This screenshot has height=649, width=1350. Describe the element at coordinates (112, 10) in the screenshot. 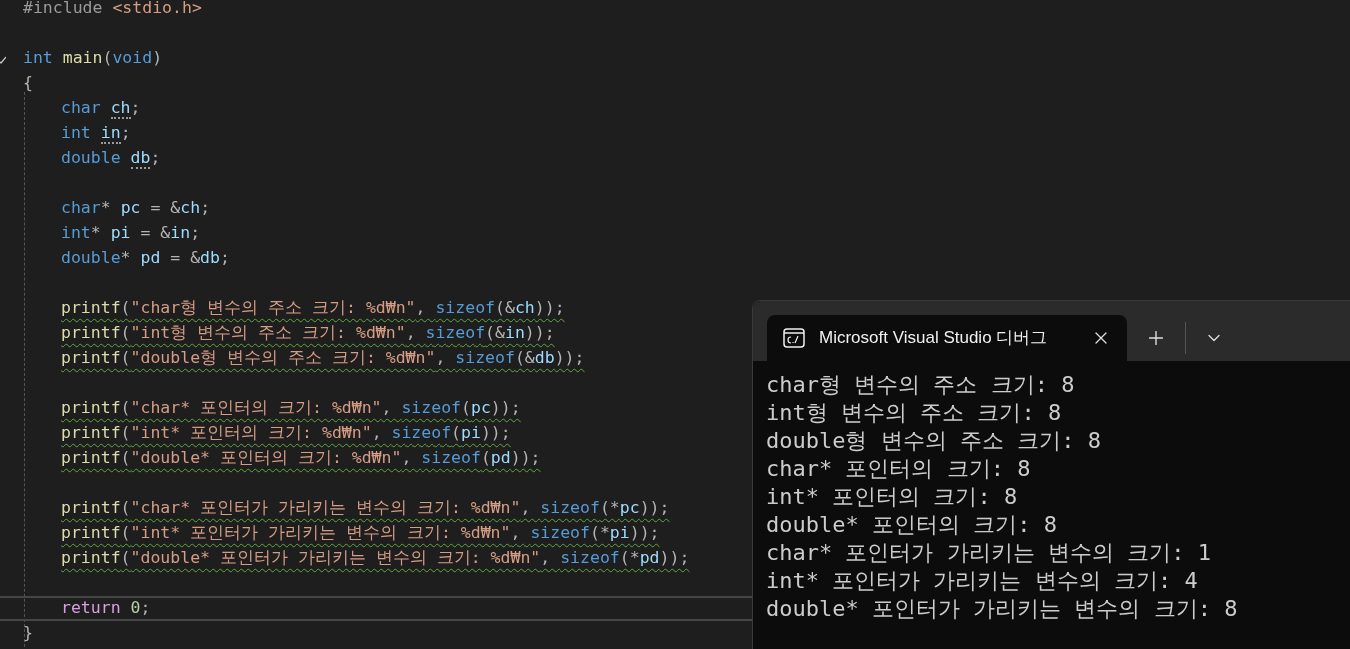

I see `code-line: #include <stdio.h>` at that location.